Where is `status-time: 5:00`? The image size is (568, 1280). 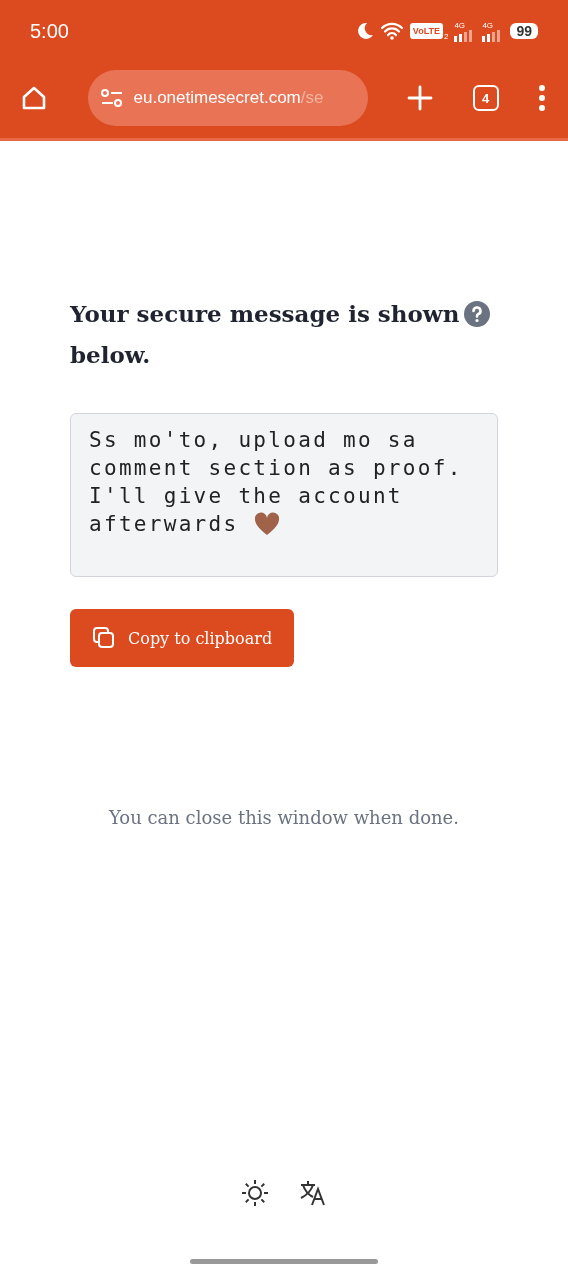
status-time: 5:00 is located at coordinates (49, 31).